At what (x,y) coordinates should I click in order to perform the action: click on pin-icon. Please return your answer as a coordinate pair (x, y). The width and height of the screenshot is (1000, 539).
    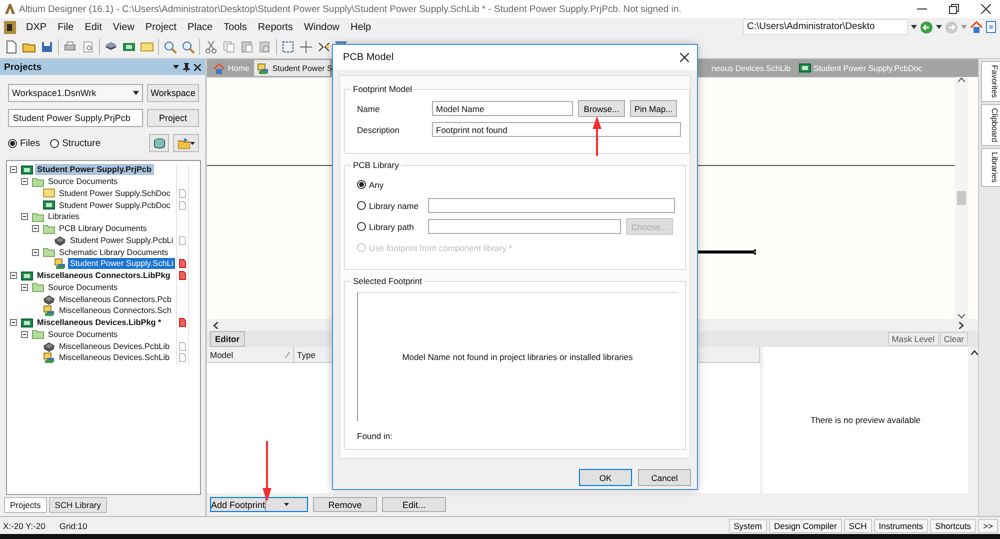
    Looking at the image, I should click on (186, 67).